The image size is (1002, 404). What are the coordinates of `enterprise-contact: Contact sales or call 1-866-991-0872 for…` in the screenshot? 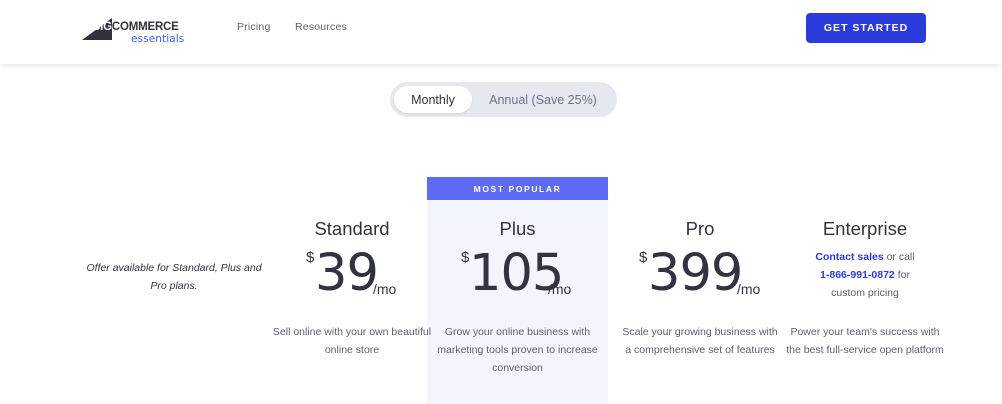 It's located at (865, 275).